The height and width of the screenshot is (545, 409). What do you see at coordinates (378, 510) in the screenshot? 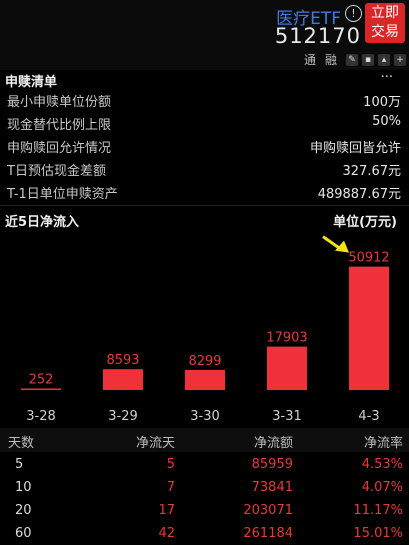
I see `cell-net-rate: 11.17%` at bounding box center [378, 510].